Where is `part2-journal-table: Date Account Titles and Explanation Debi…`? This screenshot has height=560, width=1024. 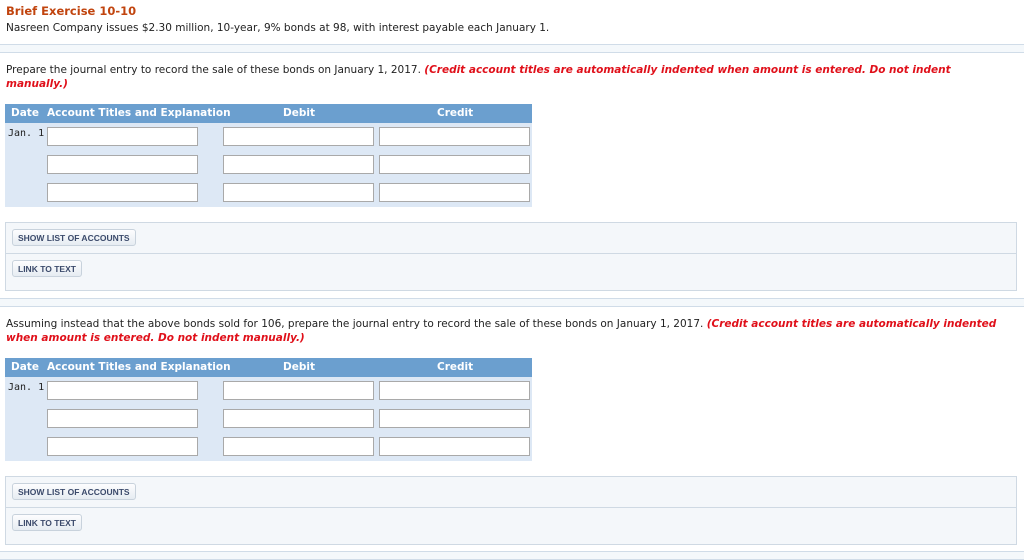 part2-journal-table: Date Account Titles and Explanation Debi… is located at coordinates (268, 409).